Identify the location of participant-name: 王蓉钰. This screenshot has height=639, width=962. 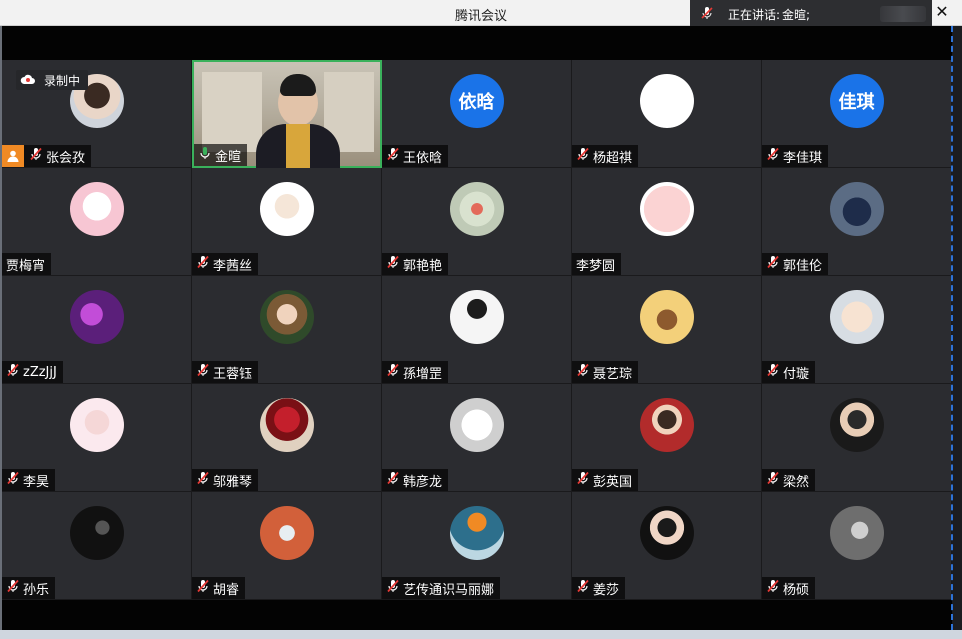
(233, 374).